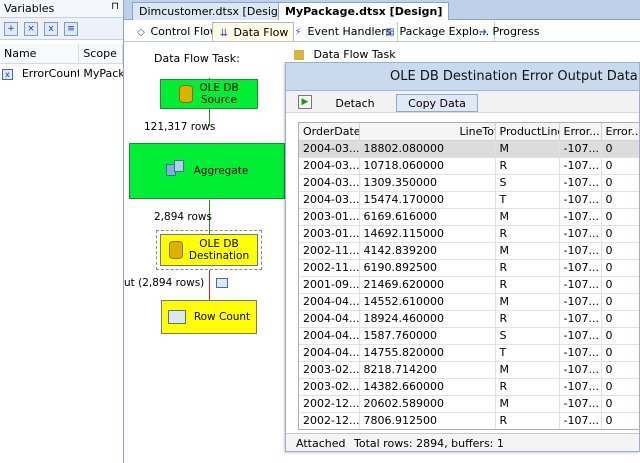  I want to click on tab-data-flow-label: Data Flow, so click(261, 32).